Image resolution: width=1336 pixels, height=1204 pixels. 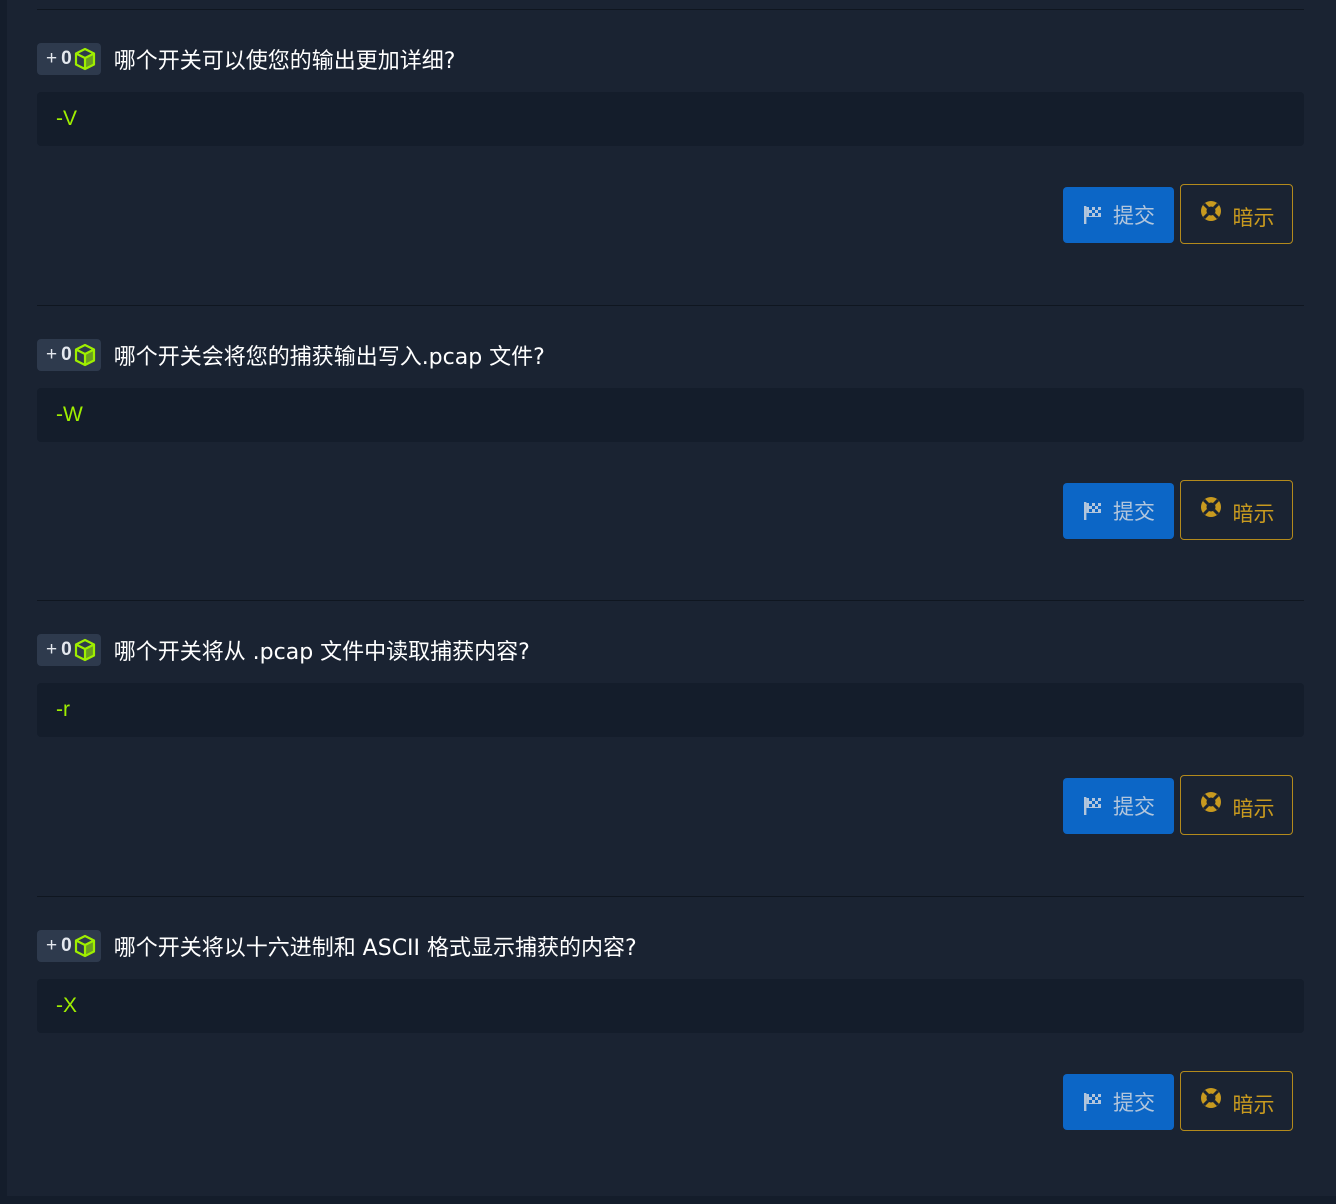 I want to click on question-title: 哪个开关会将您的捕获输出写入.pcap 文件?, so click(x=329, y=357).